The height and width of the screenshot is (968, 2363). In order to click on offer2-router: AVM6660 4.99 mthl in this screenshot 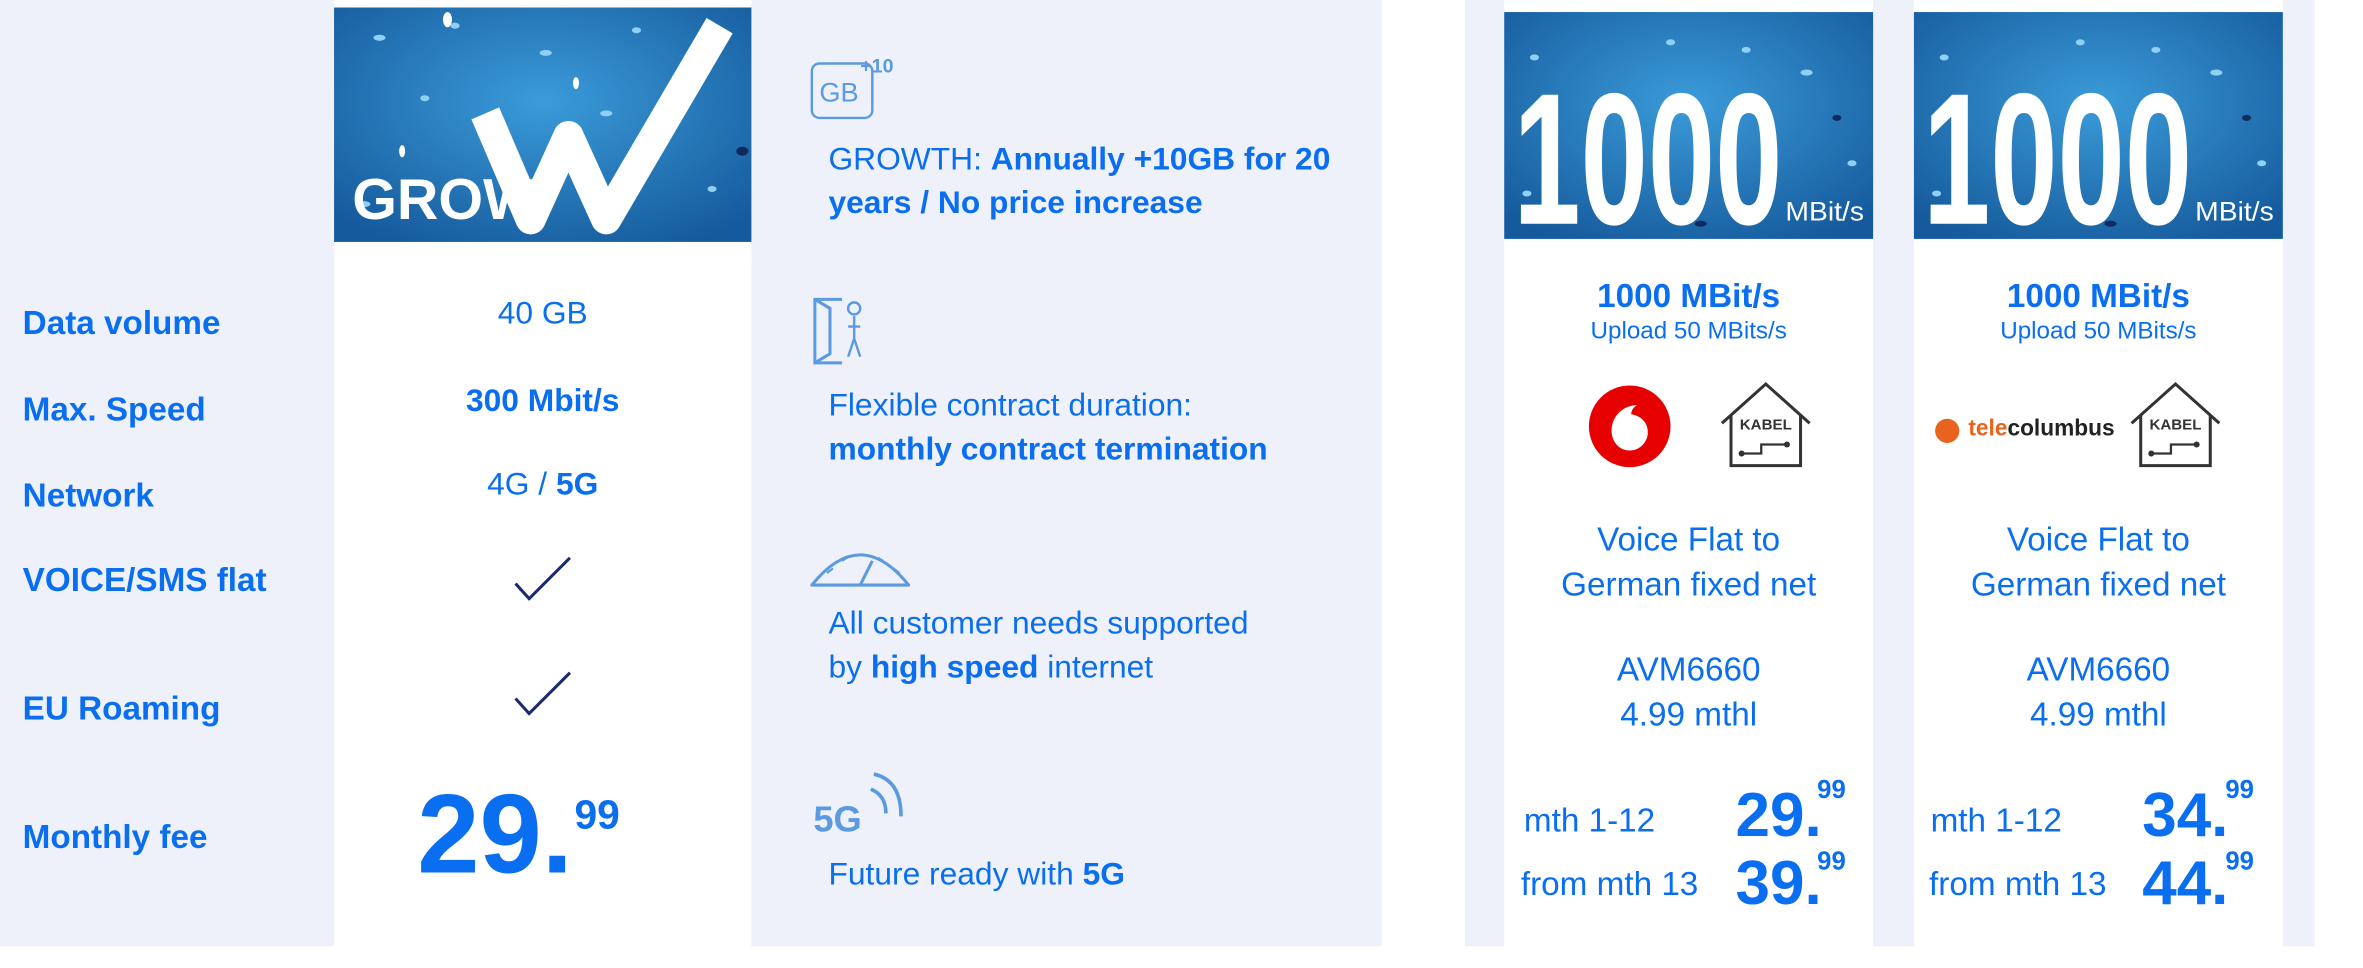, I will do `click(2098, 692)`.